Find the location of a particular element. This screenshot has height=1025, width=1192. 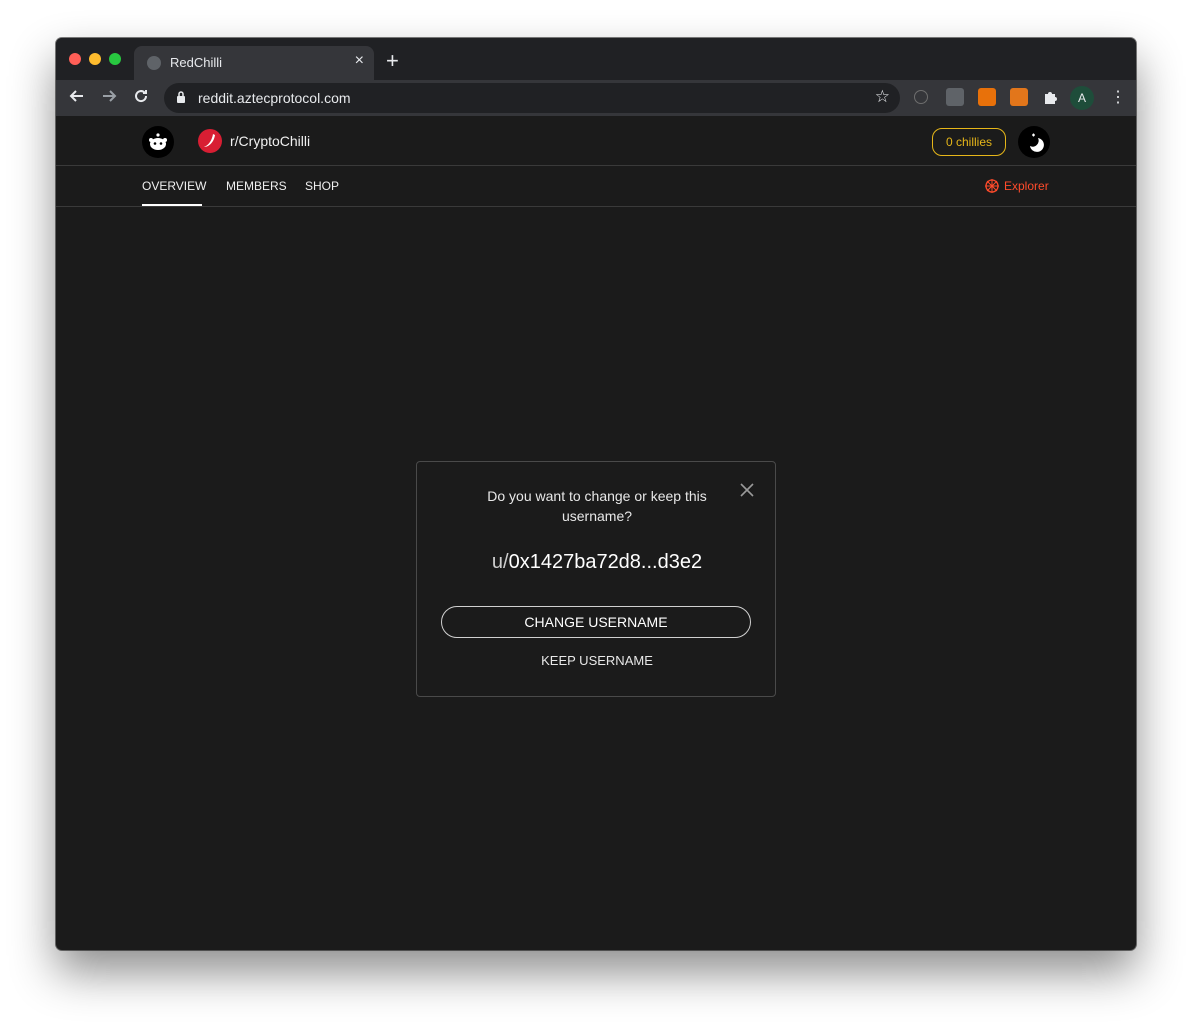

browser-toolbar: reddit.aztecprotocol.com ☆ A ⋮ is located at coordinates (596, 98).